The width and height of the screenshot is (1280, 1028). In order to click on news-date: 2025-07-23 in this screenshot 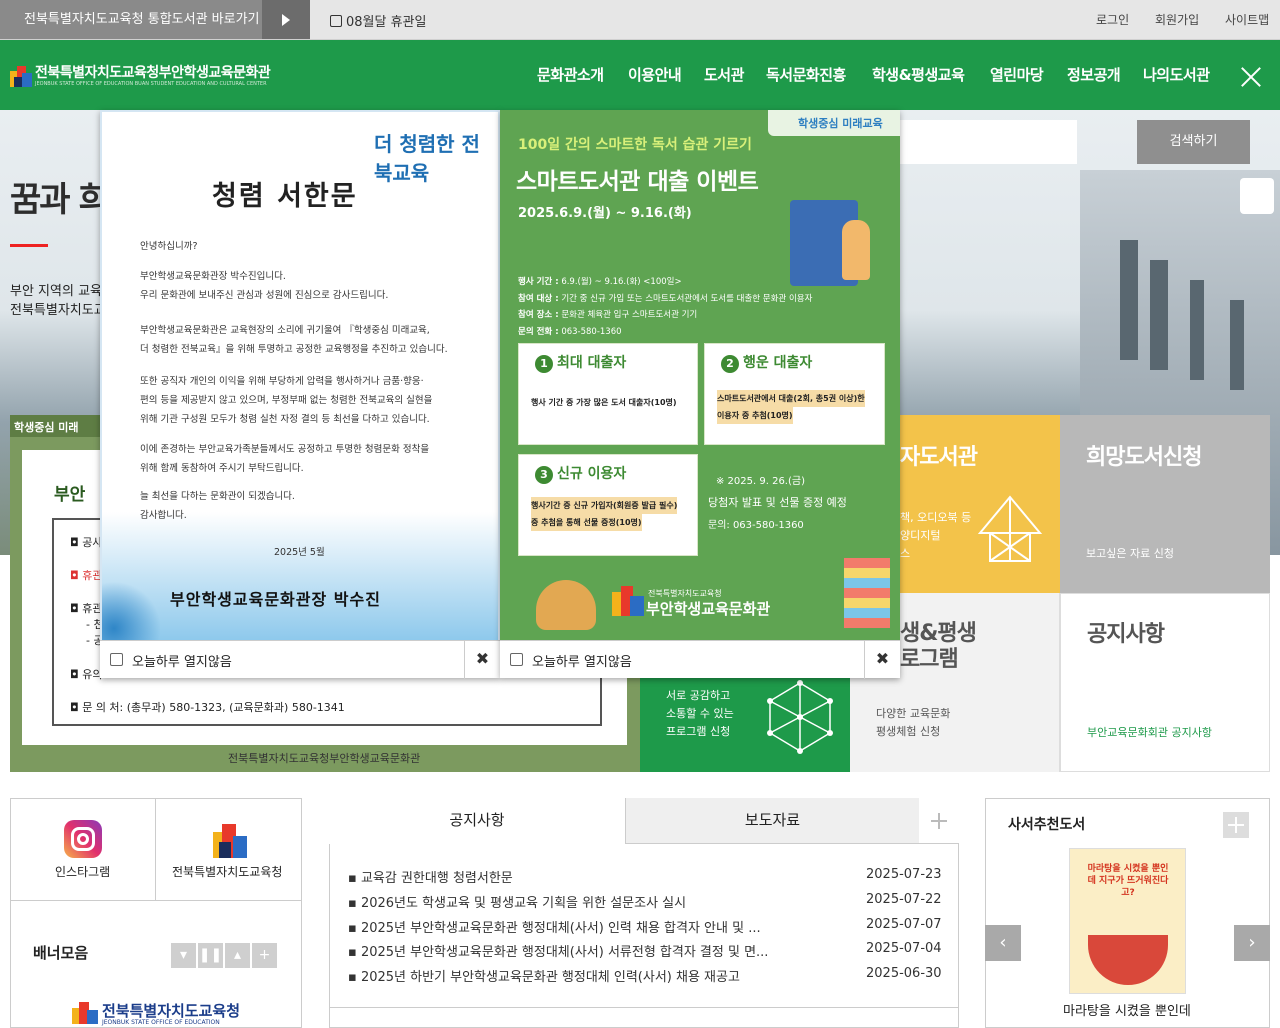, I will do `click(904, 874)`.